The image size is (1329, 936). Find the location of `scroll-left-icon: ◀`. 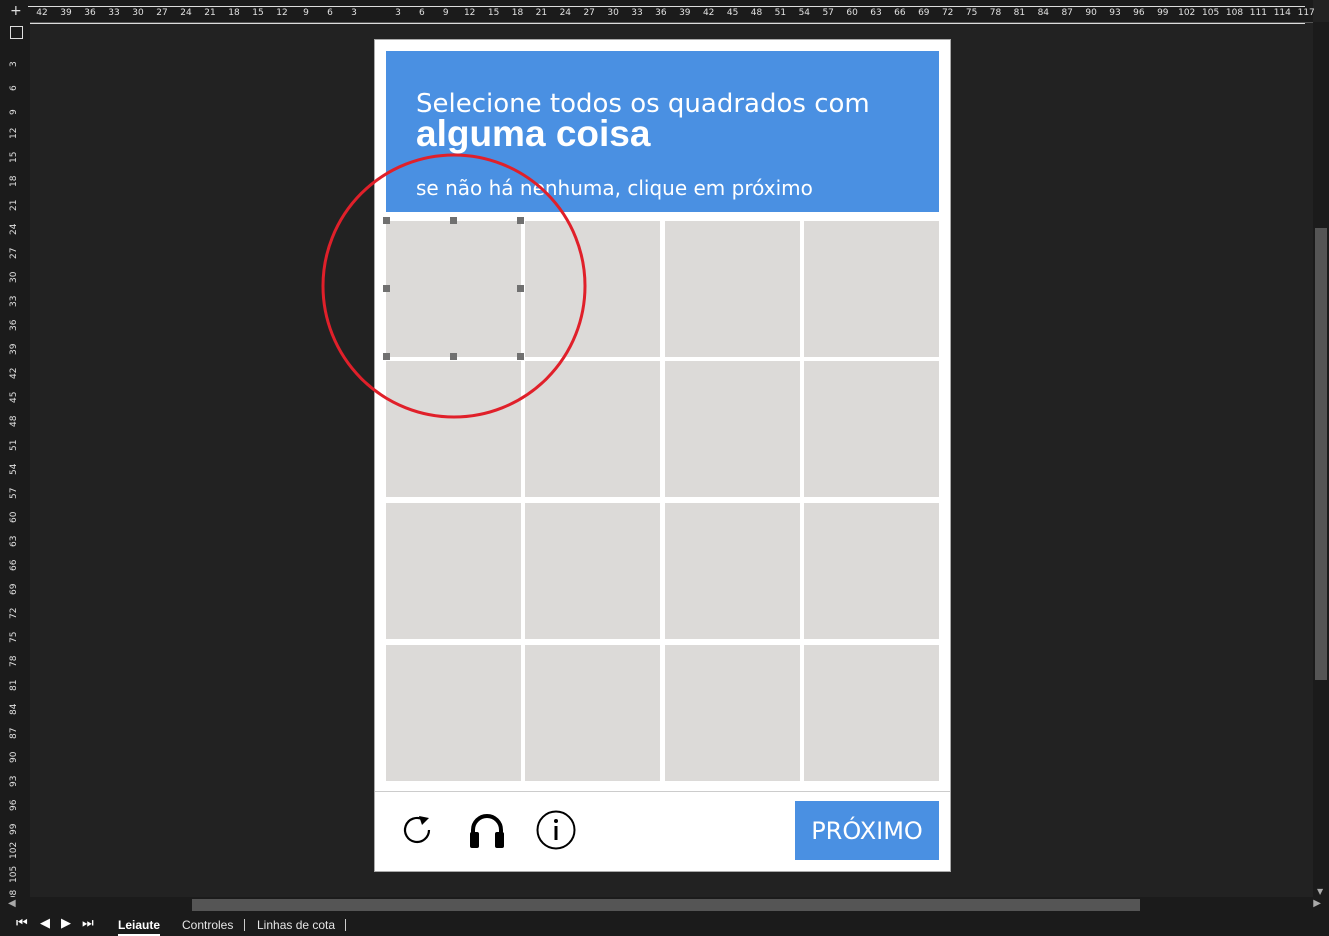

scroll-left-icon: ◀ is located at coordinates (12, 903).